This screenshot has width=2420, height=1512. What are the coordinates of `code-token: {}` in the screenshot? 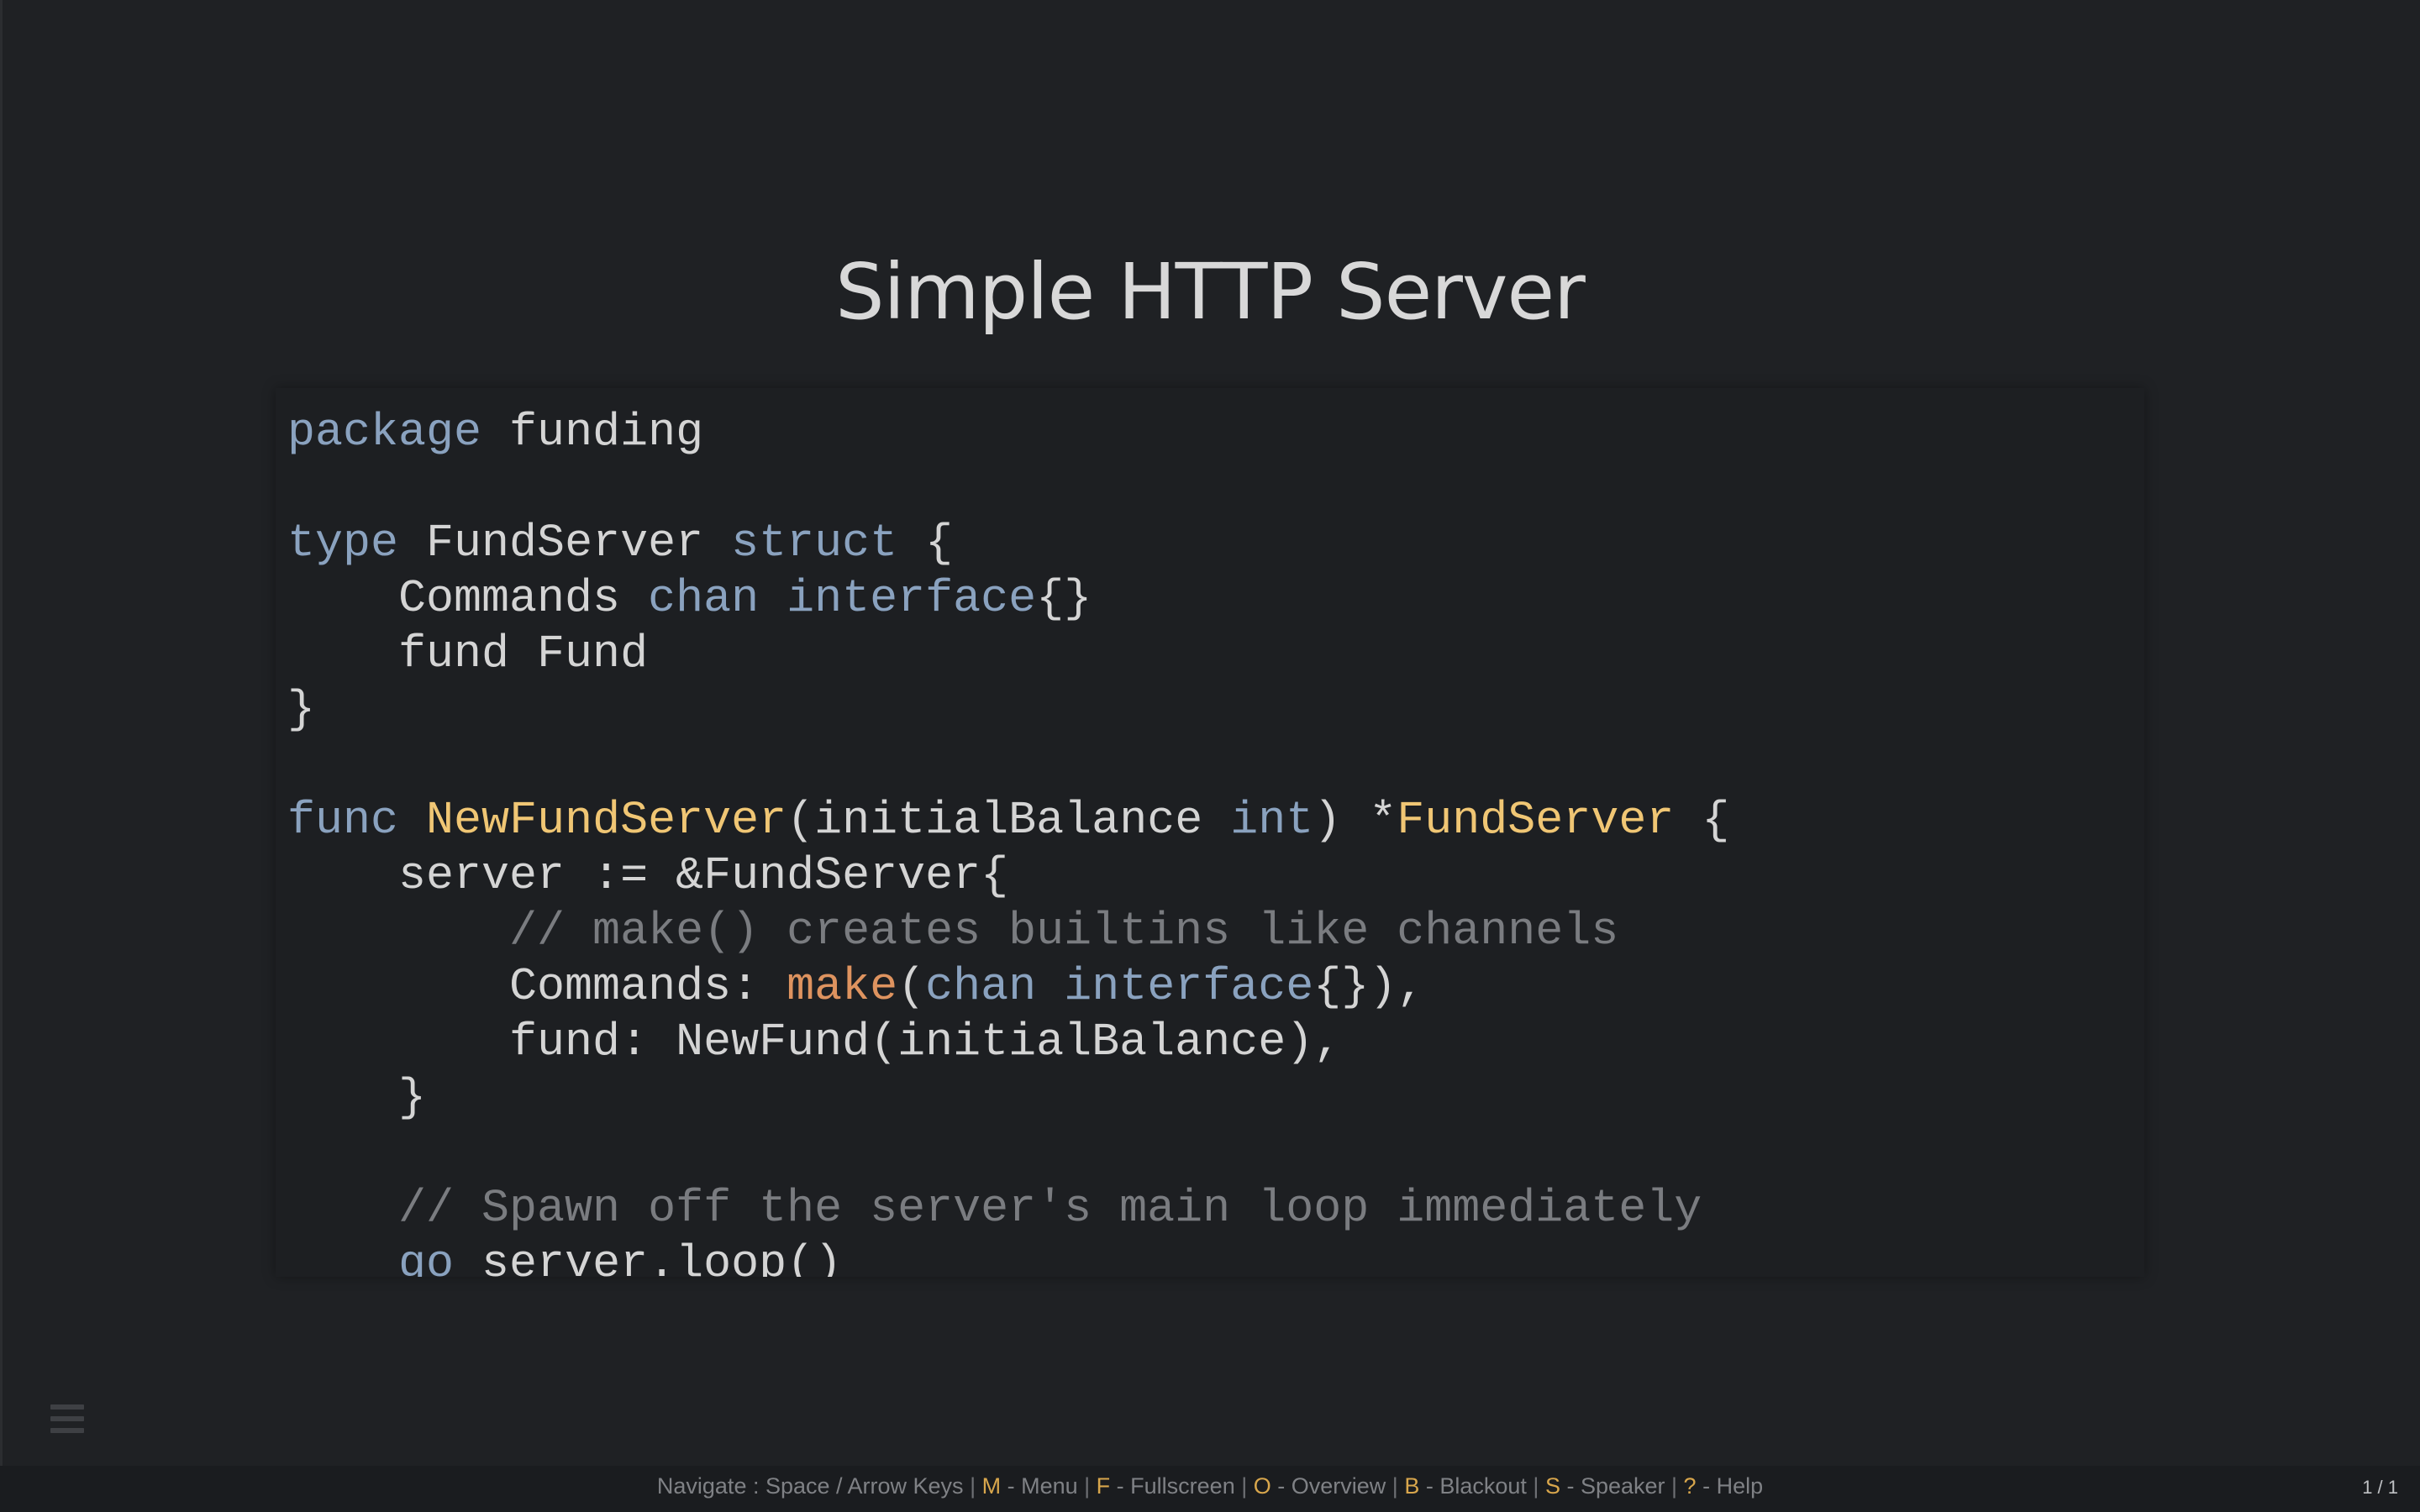 It's located at (1064, 598).